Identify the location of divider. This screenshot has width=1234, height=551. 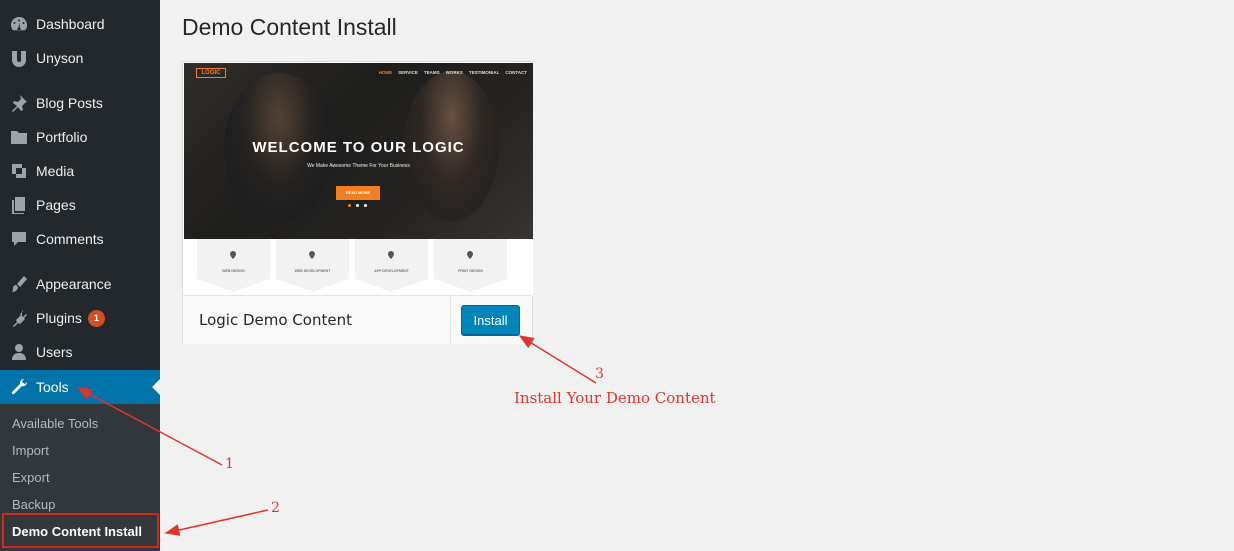
(450, 320).